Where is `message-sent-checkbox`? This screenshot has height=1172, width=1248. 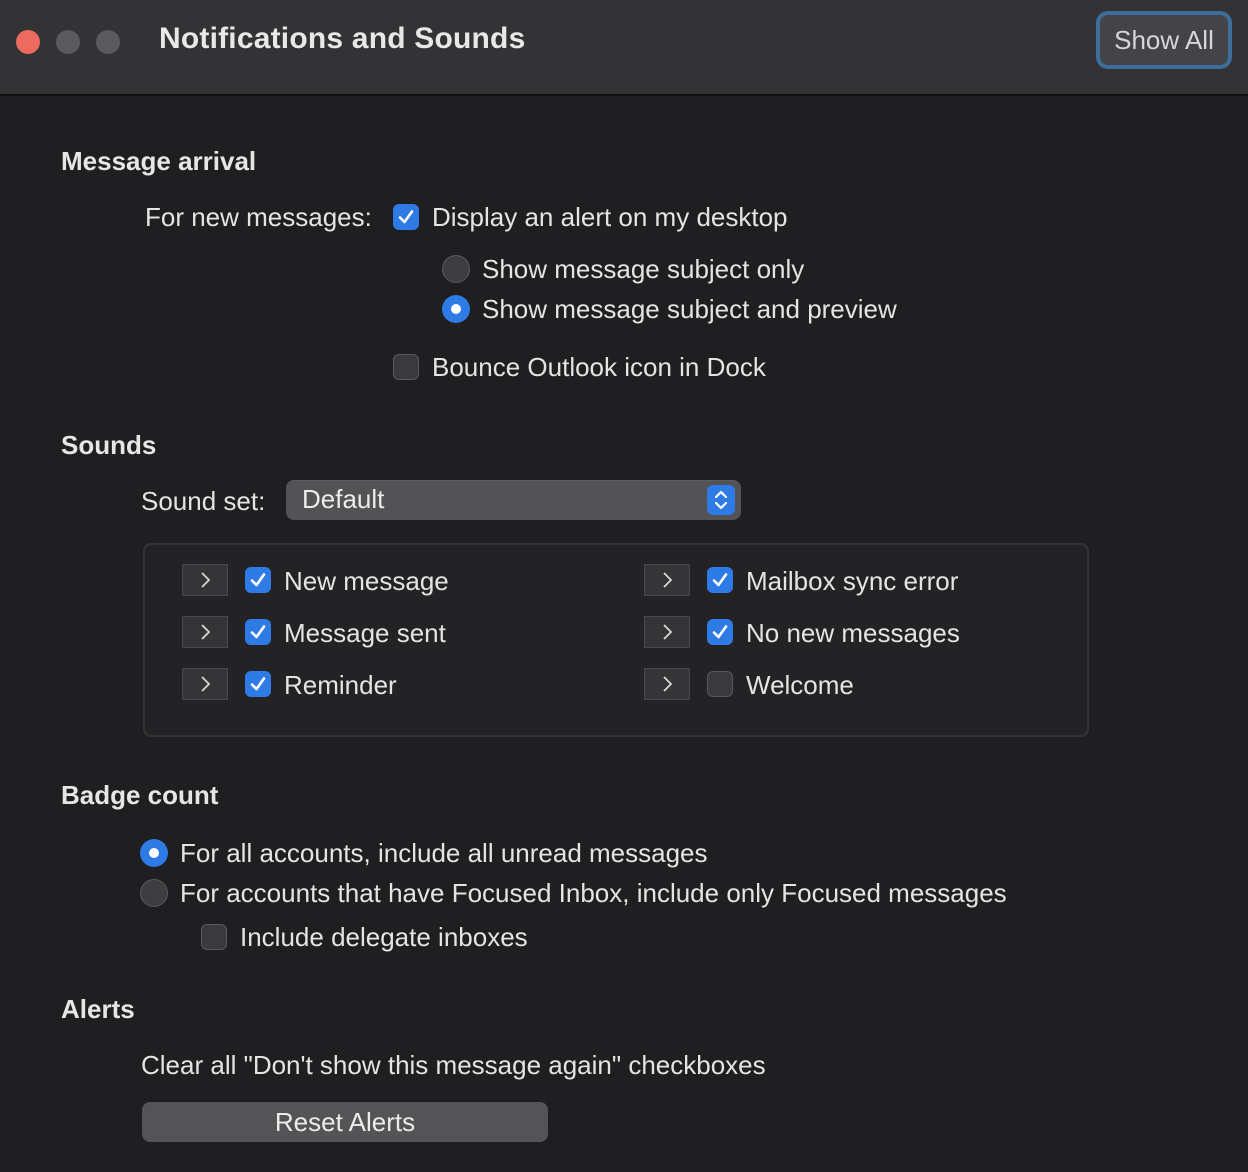 message-sent-checkbox is located at coordinates (258, 632).